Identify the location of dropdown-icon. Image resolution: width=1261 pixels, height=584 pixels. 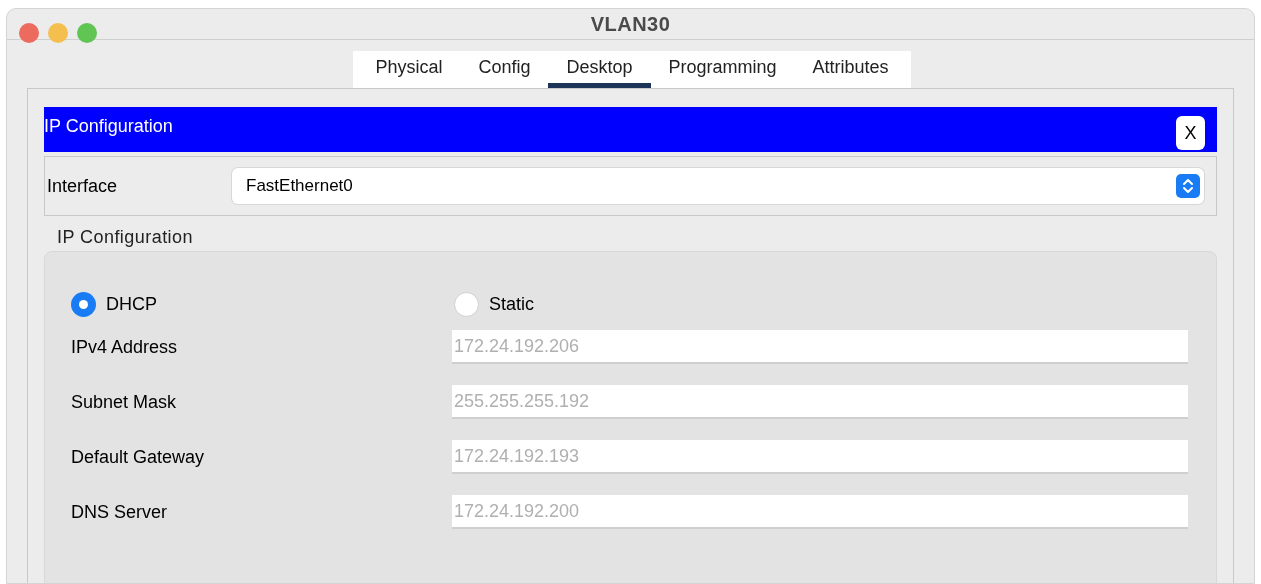
(1188, 186).